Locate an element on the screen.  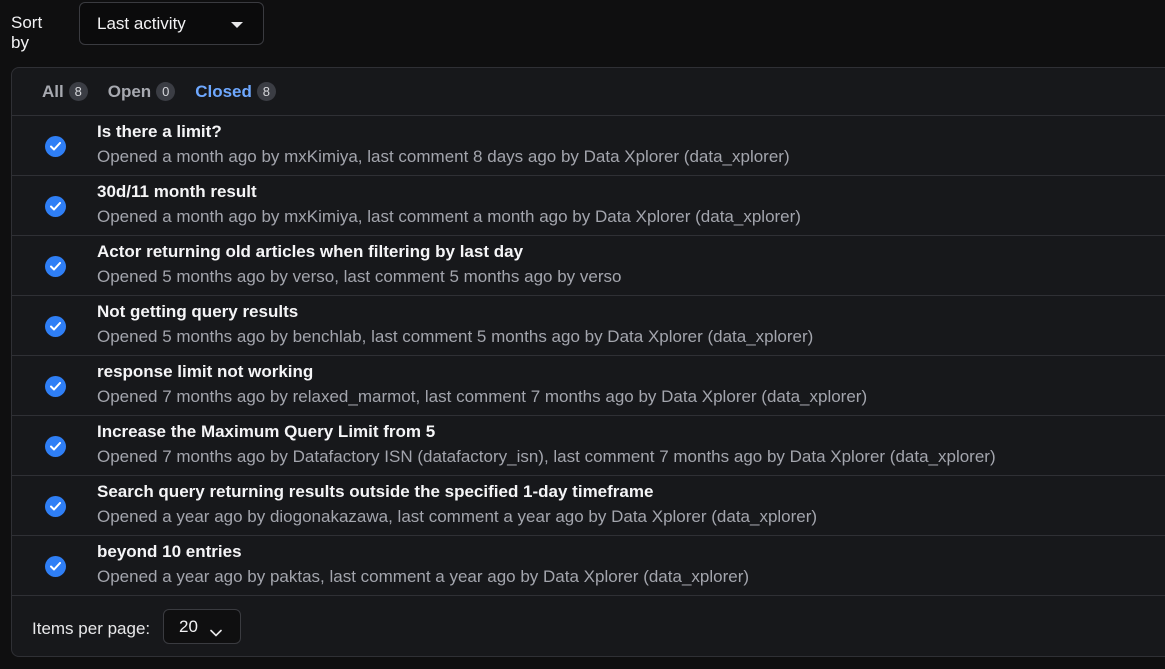
tab-open-label: Open is located at coordinates (129, 91).